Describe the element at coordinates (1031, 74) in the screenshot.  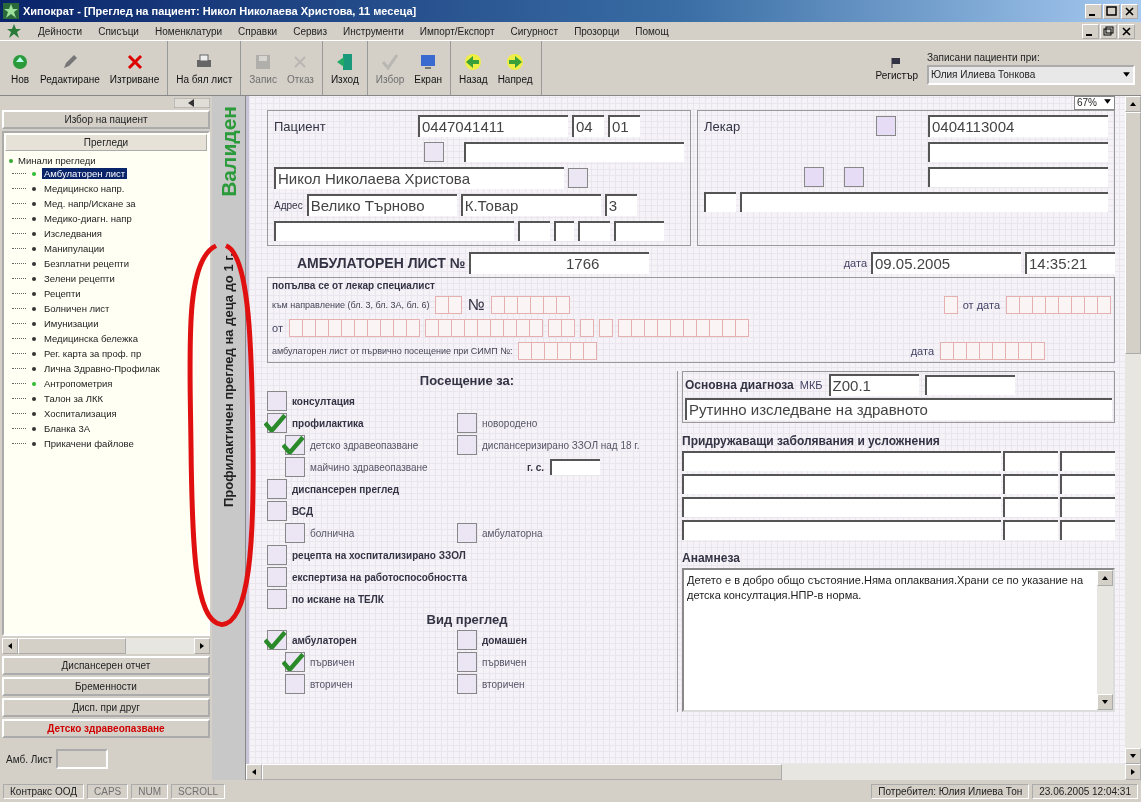
I see `doctor-dropdown: Юлия Илиева Тонкова` at that location.